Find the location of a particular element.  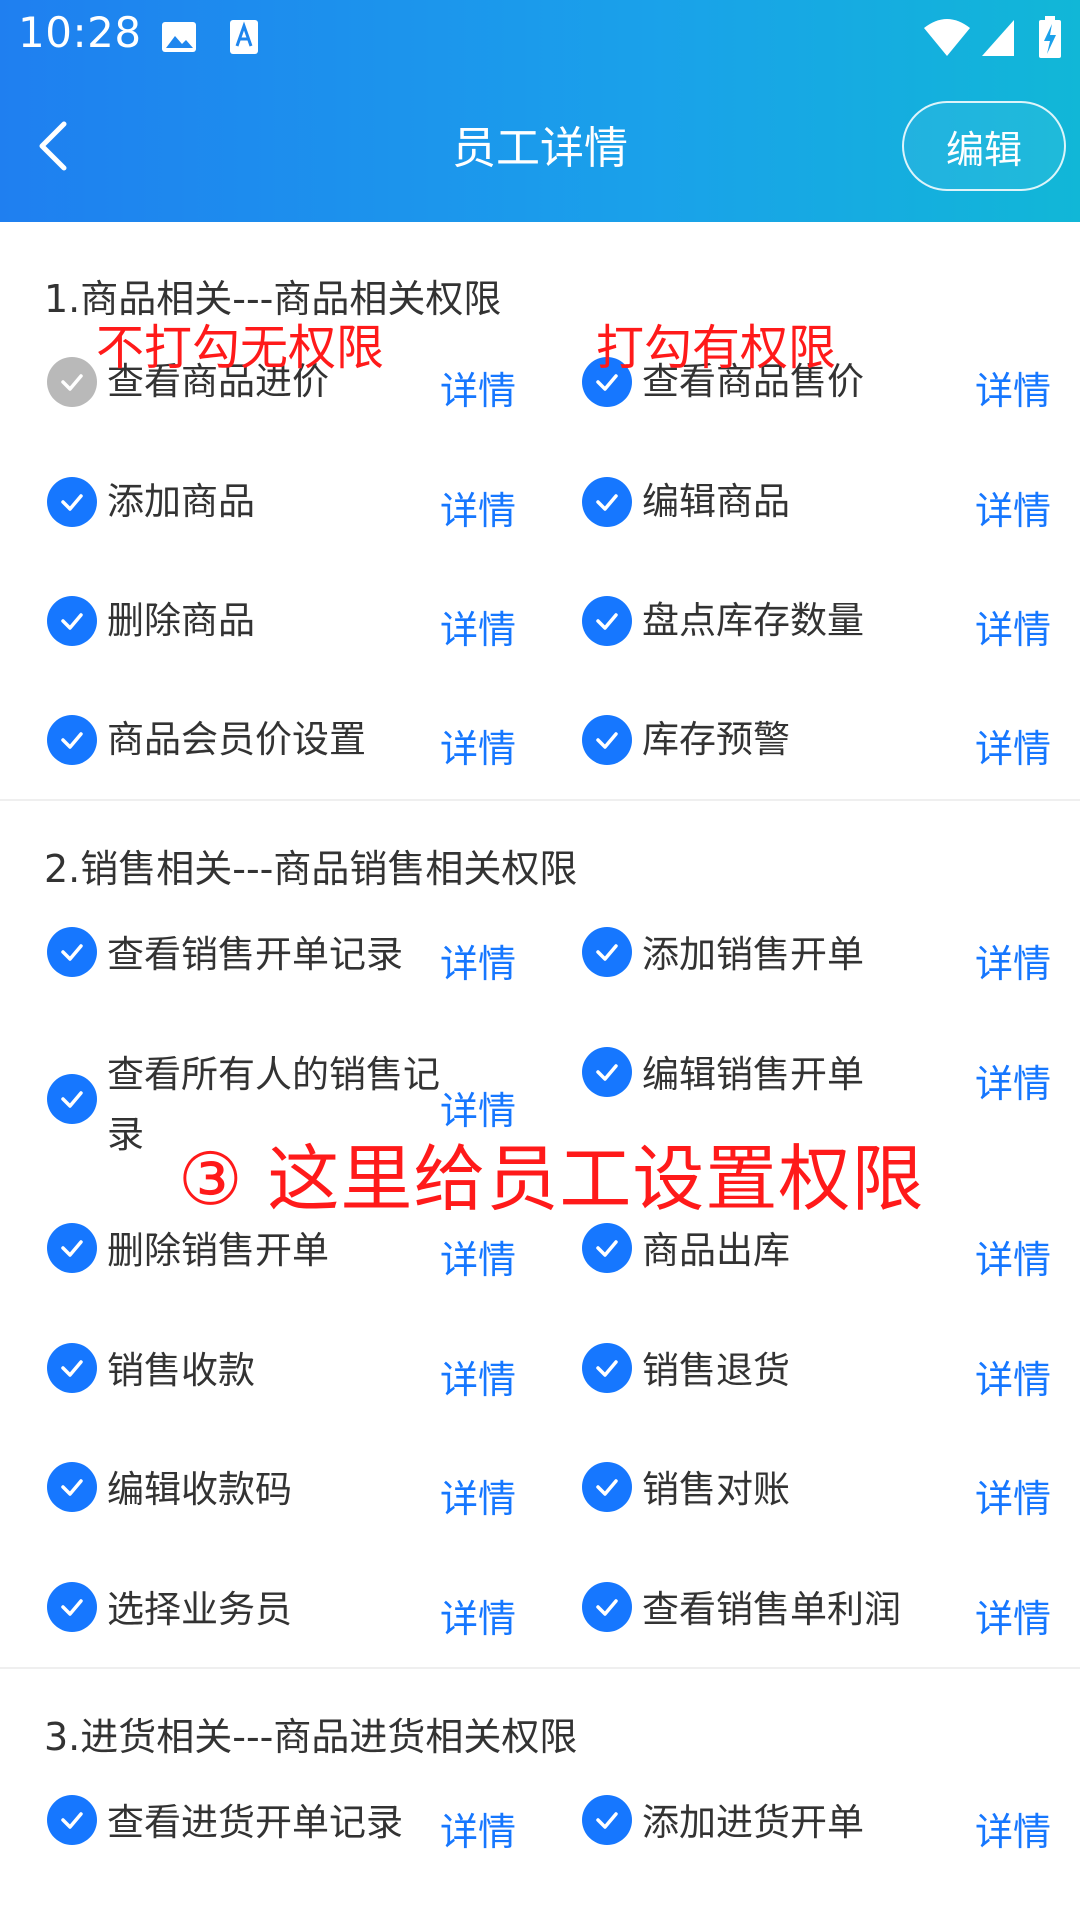

perm-label: 编辑销售开单 is located at coordinates (753, 1074).